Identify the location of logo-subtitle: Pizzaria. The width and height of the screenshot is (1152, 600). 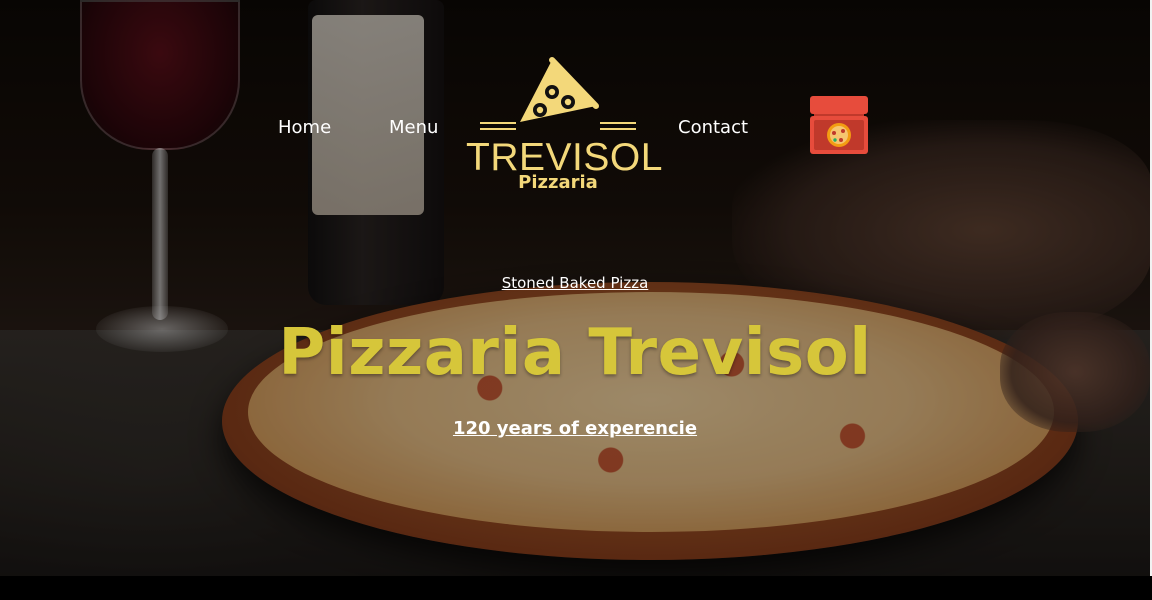
(558, 182).